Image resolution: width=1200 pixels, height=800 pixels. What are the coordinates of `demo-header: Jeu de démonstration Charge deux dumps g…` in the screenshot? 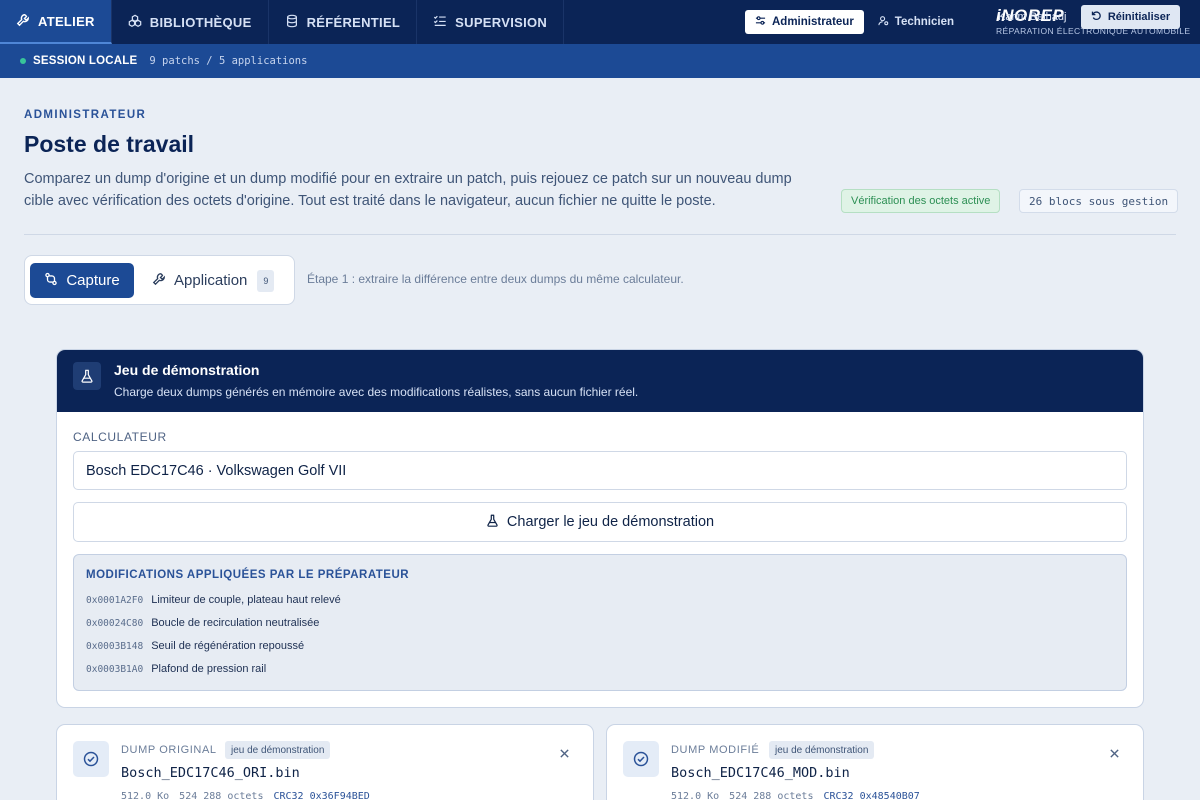 It's located at (600, 381).